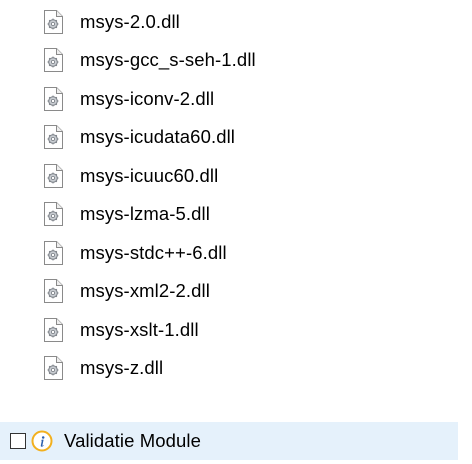 This screenshot has height=464, width=472. I want to click on file-row: msys-icuuc60.dll, so click(236, 176).